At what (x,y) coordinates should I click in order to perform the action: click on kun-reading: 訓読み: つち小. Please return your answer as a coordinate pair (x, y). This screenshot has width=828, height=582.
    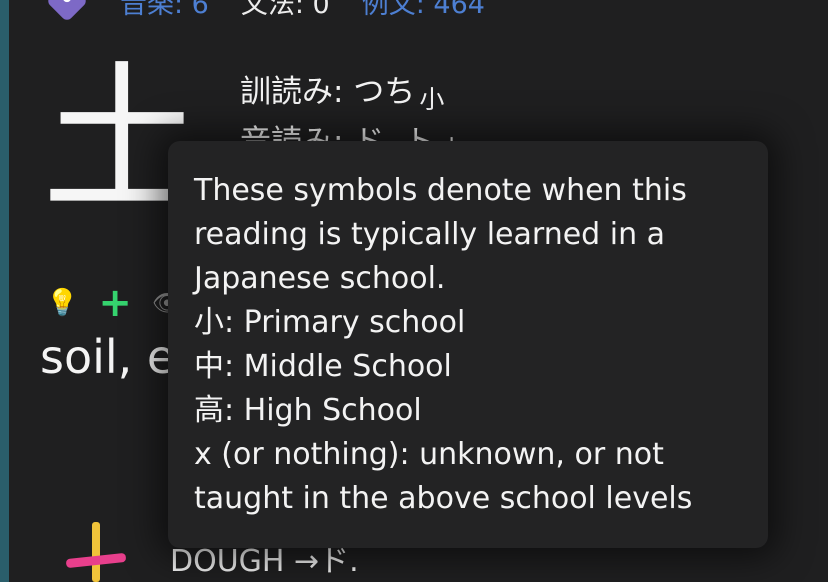
    Looking at the image, I should click on (342, 91).